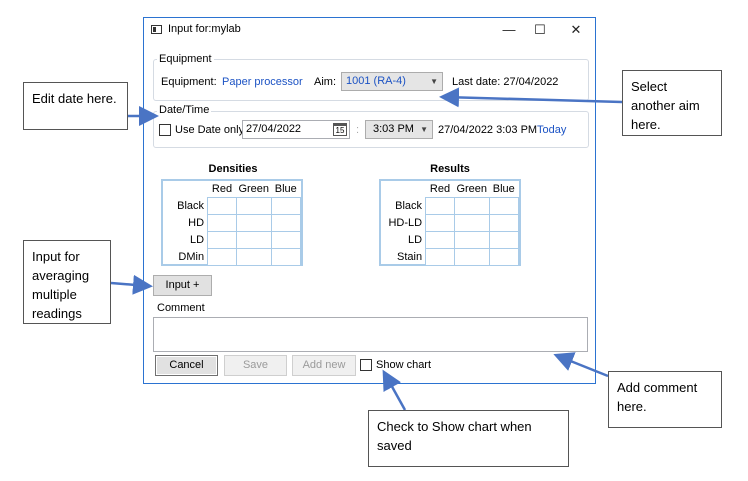 This screenshot has height=481, width=748. What do you see at coordinates (131, 284) in the screenshot?
I see `arrow-input-plus` at bounding box center [131, 284].